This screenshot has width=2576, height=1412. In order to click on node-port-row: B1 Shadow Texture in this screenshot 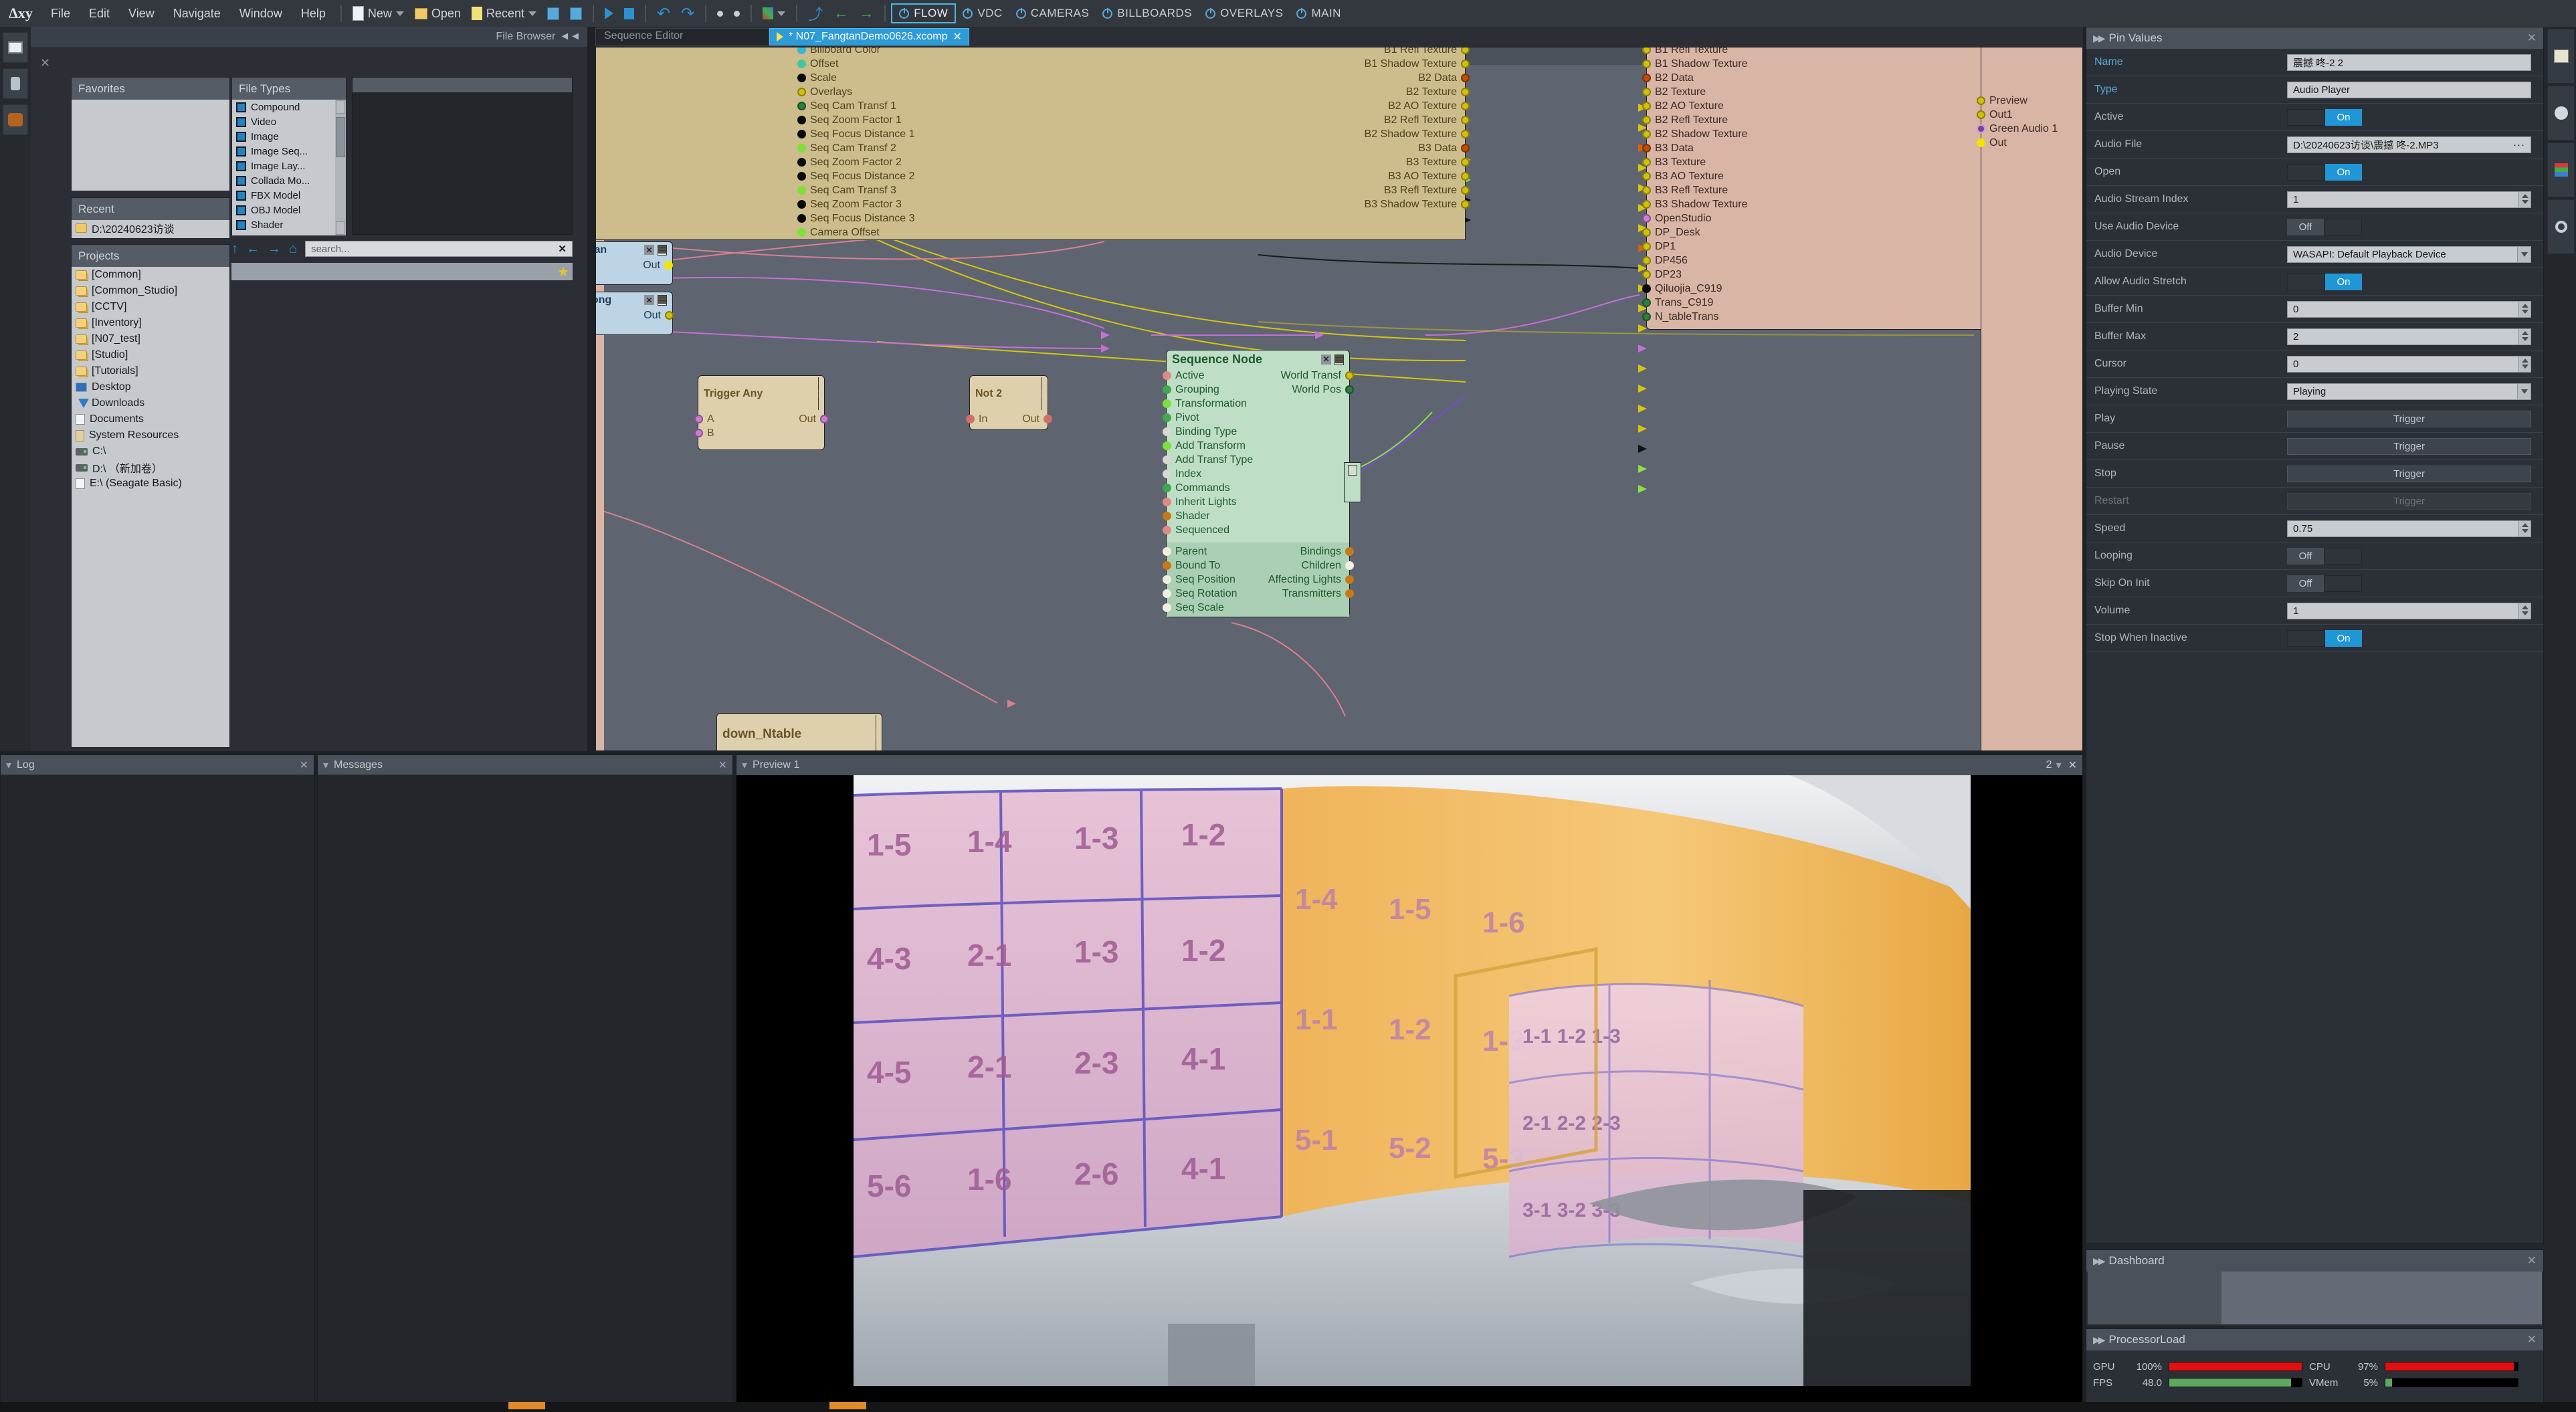, I will do `click(1353, 64)`.